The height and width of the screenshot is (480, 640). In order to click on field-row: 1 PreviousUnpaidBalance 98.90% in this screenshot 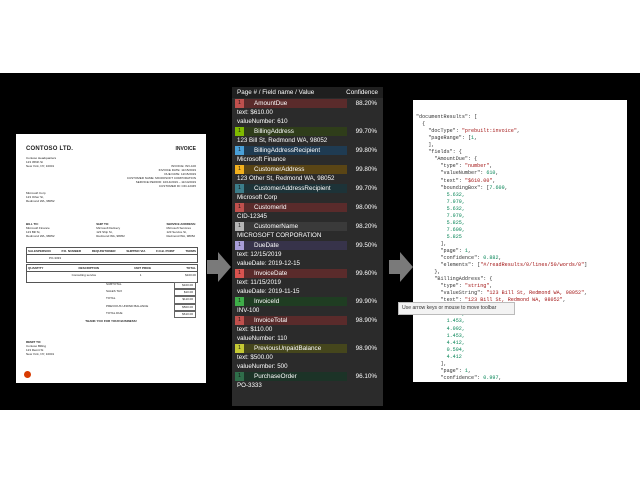, I will do `click(307, 348)`.